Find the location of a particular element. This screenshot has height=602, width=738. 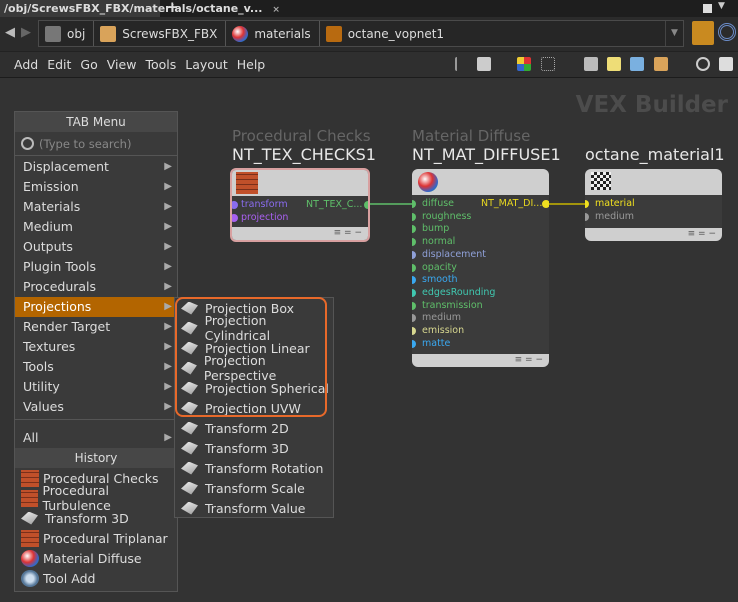

input-matte is located at coordinates (414, 343).